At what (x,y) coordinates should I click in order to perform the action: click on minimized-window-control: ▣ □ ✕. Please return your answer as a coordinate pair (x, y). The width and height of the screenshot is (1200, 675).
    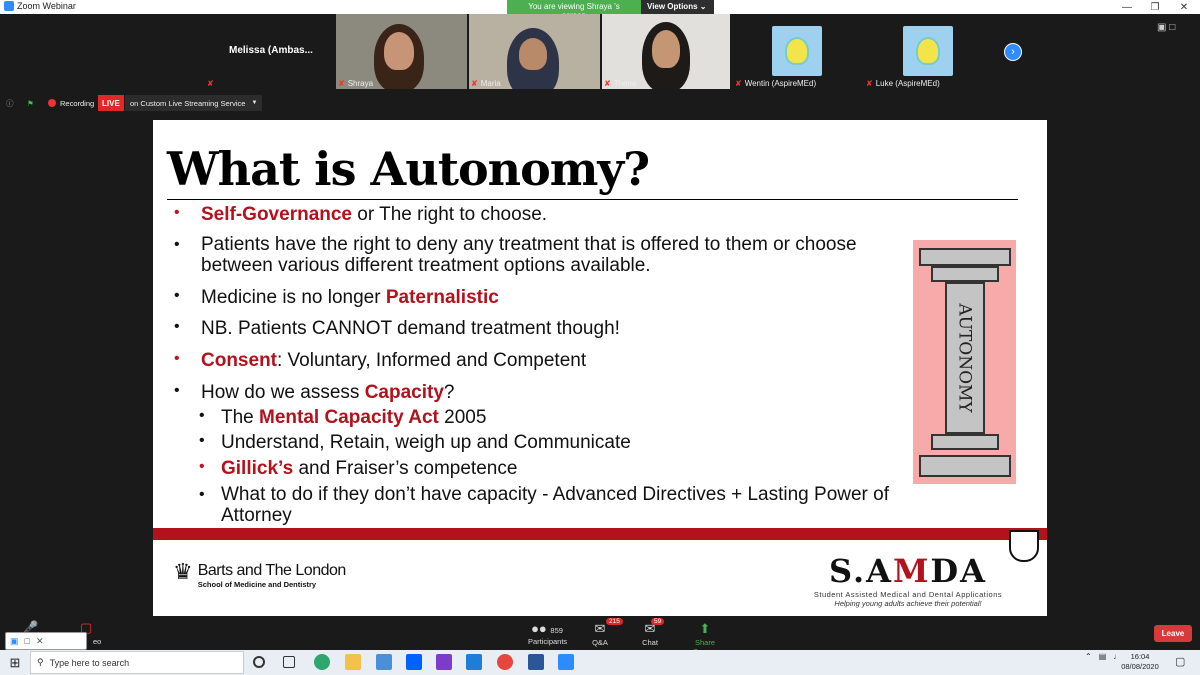
    Looking at the image, I should click on (46, 641).